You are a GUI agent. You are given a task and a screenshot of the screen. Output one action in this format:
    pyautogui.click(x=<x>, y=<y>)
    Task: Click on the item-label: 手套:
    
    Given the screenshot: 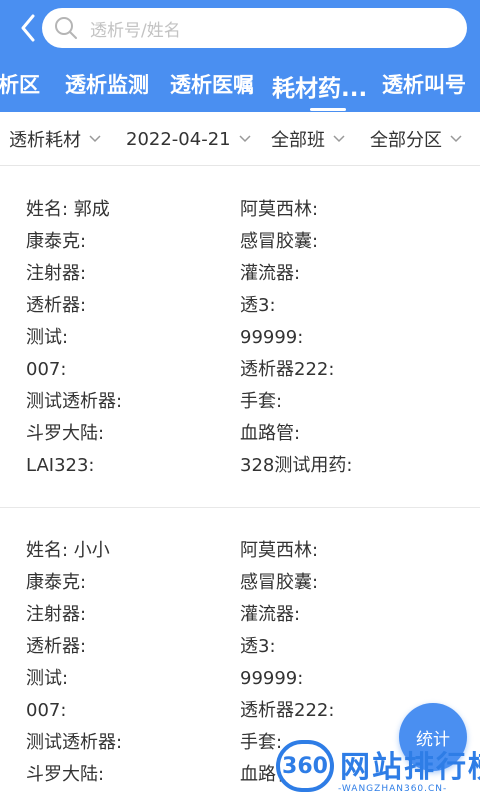 What is the action you would take?
    pyautogui.click(x=261, y=401)
    